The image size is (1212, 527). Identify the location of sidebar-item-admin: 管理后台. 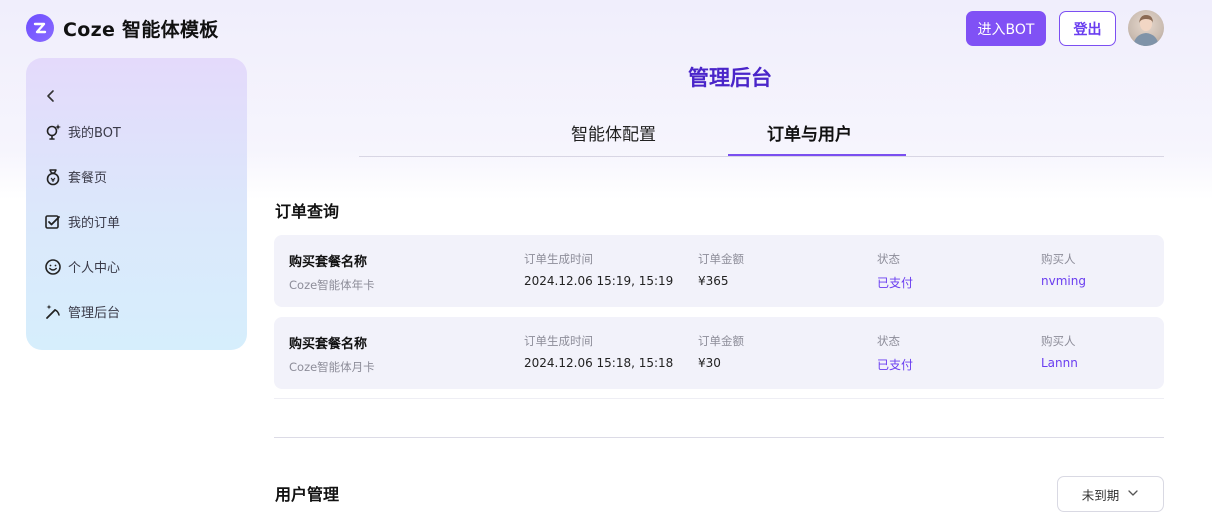
(82, 311).